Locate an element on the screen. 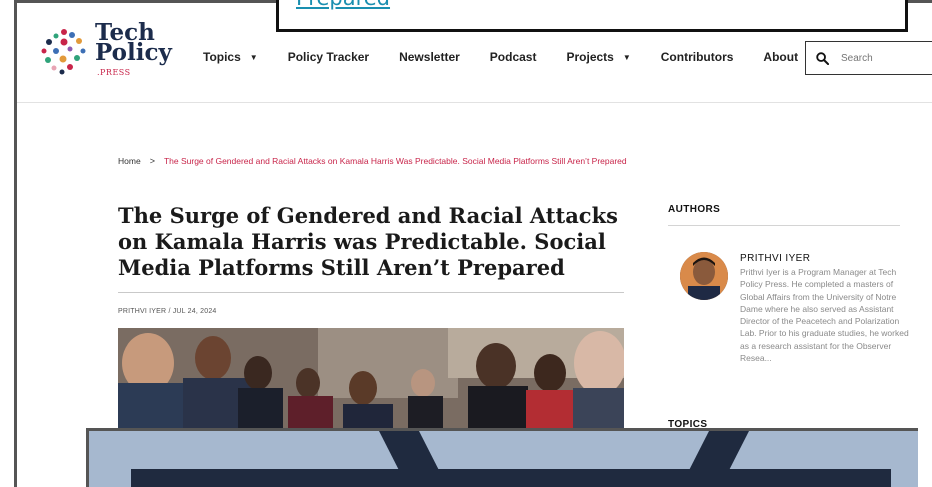  site-logo: Tech Policy .PRESS is located at coordinates (105, 52).